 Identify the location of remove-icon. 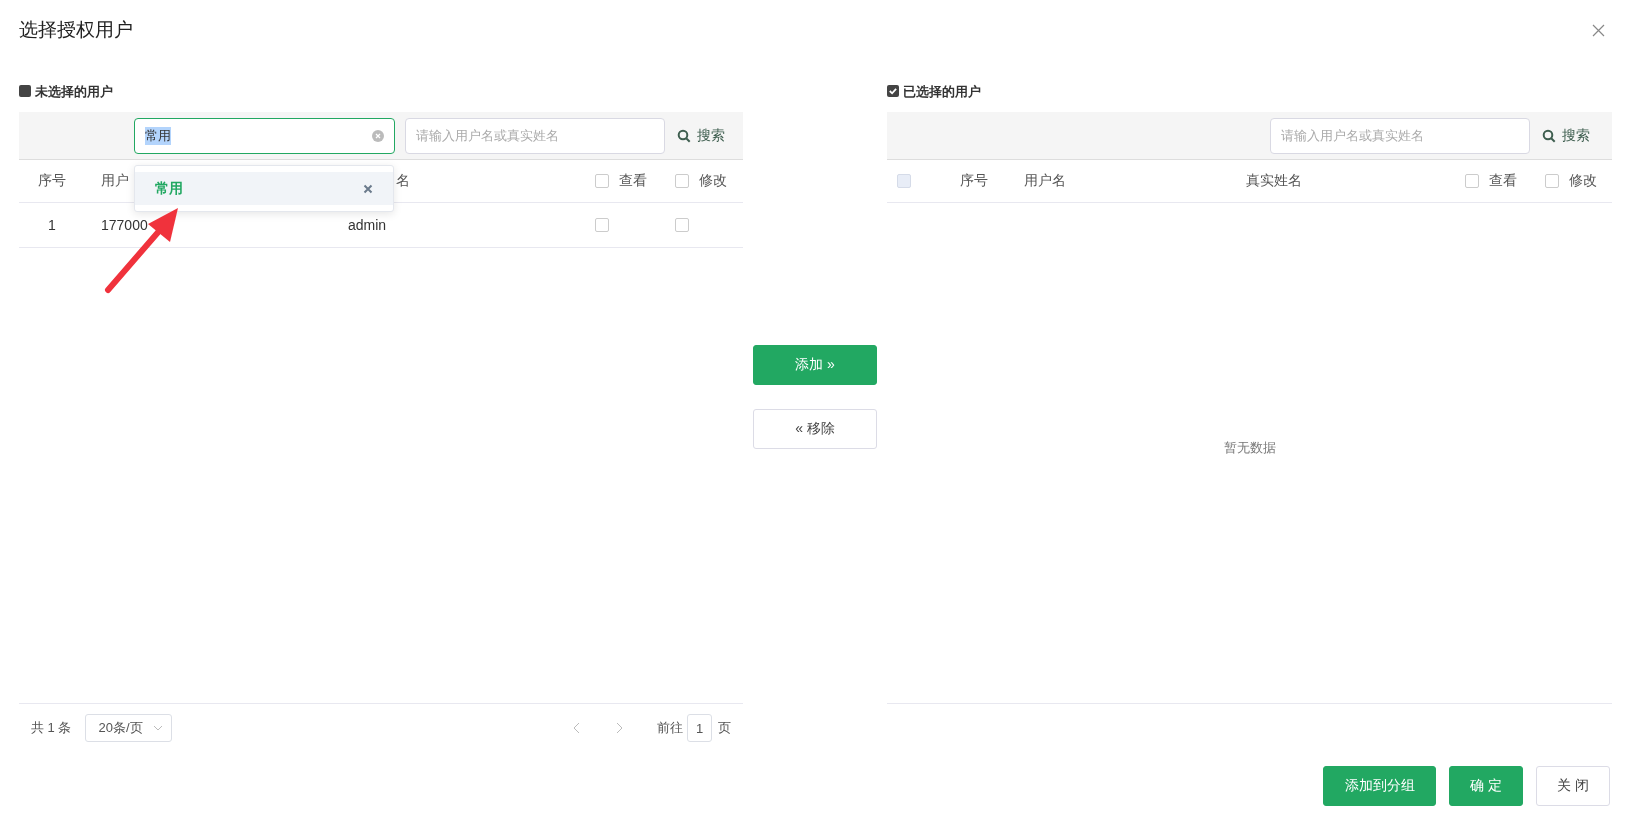
(368, 188).